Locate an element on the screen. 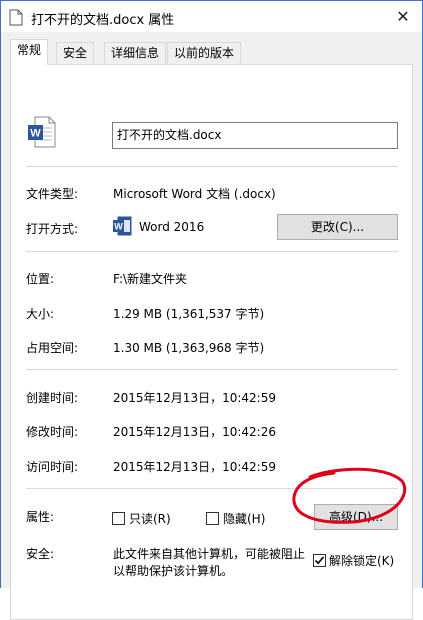  close-button: ✕ is located at coordinates (403, 16).